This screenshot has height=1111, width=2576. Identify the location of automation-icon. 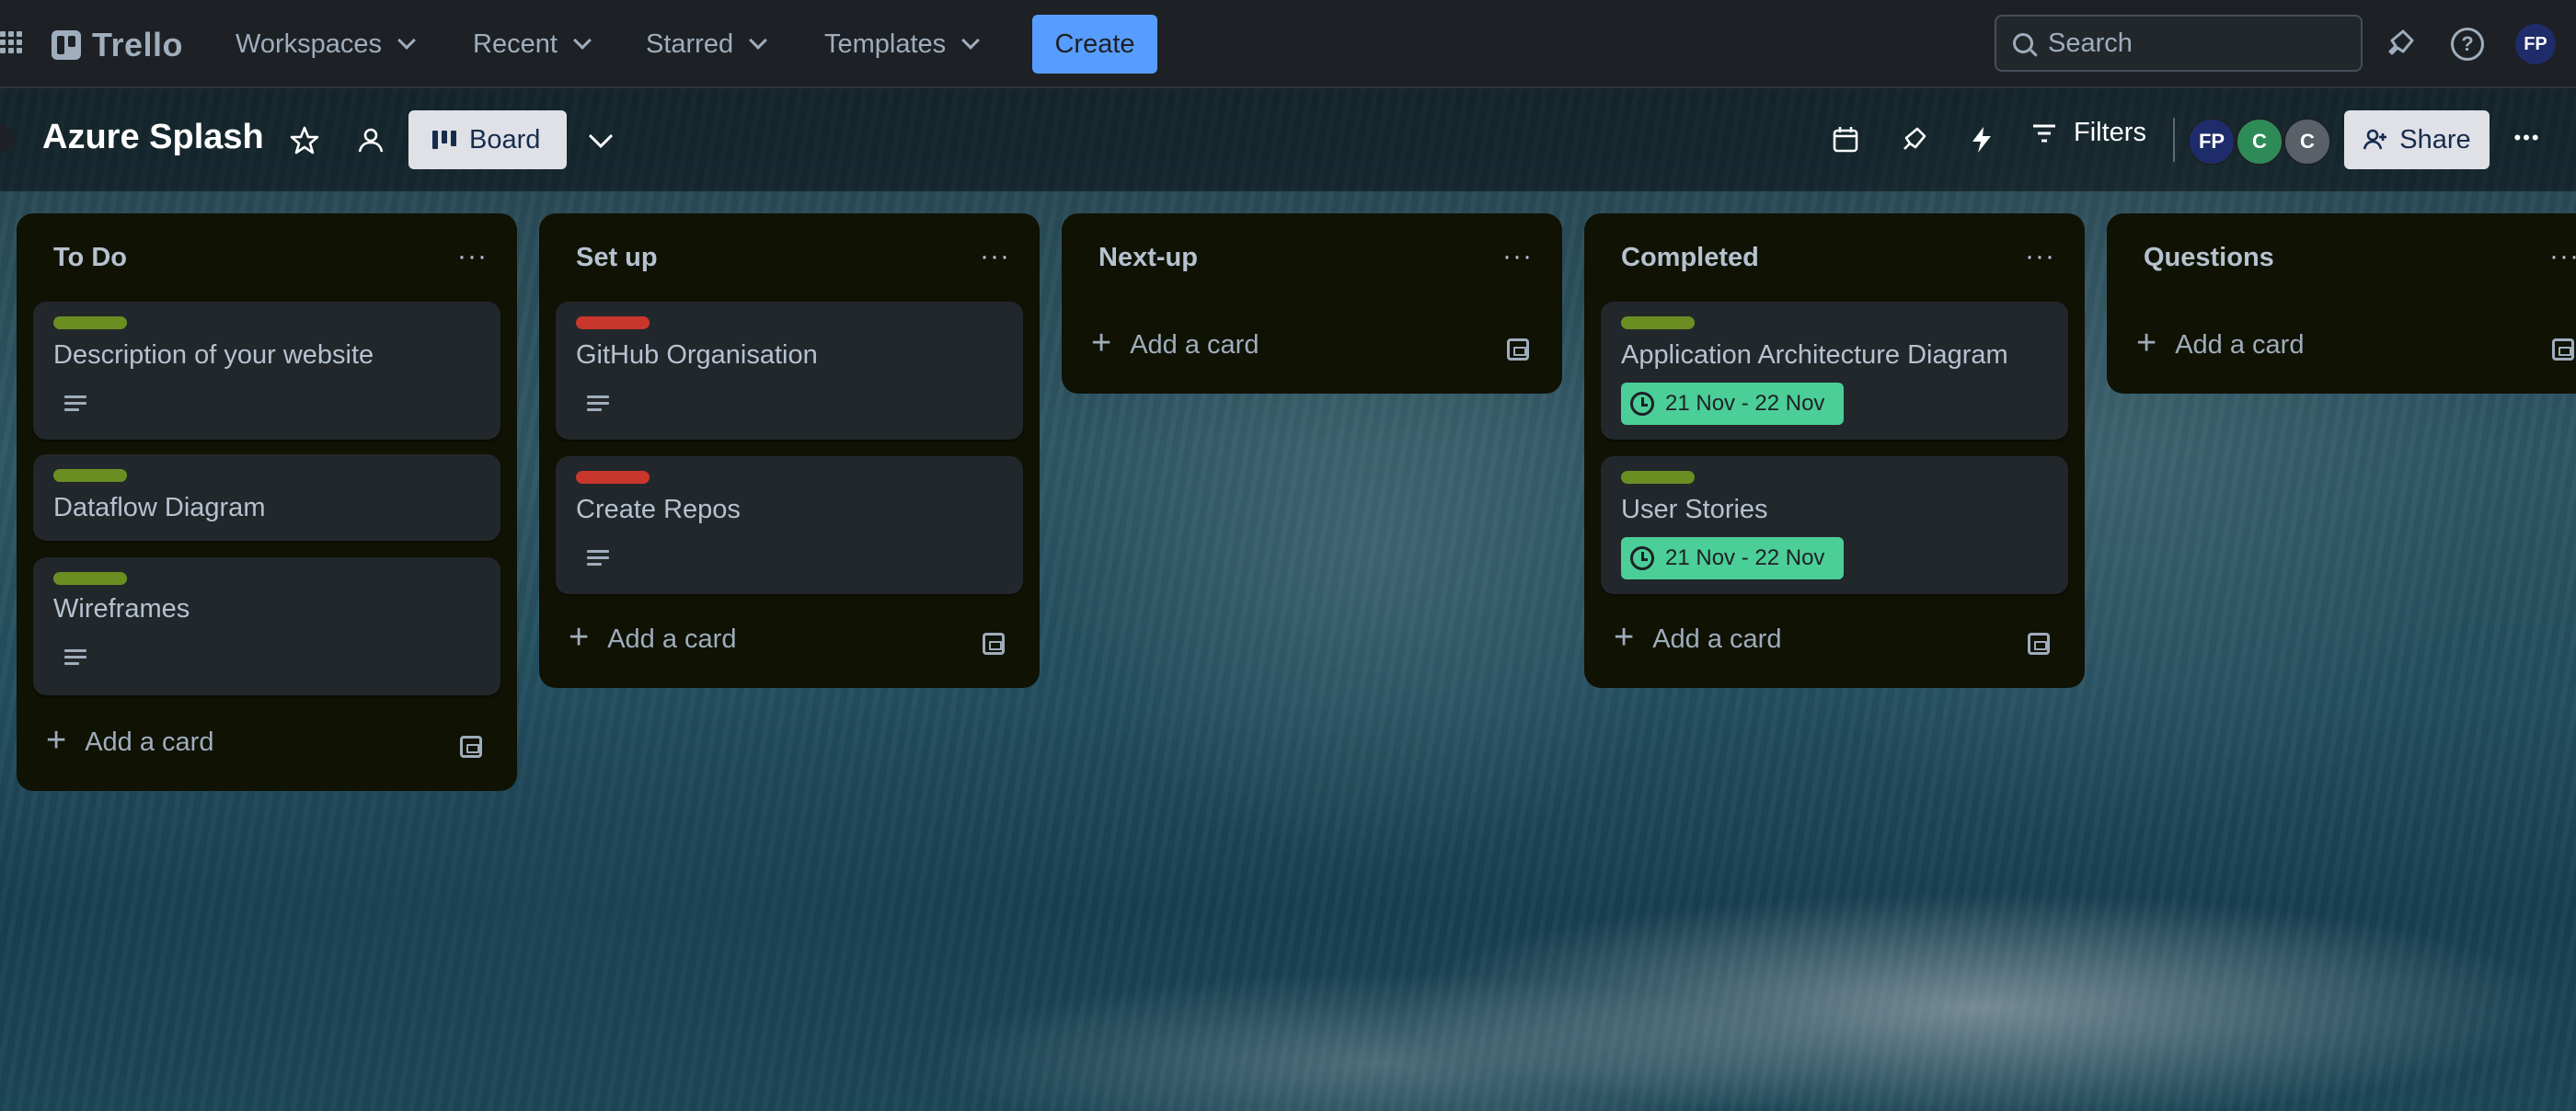
(1982, 140).